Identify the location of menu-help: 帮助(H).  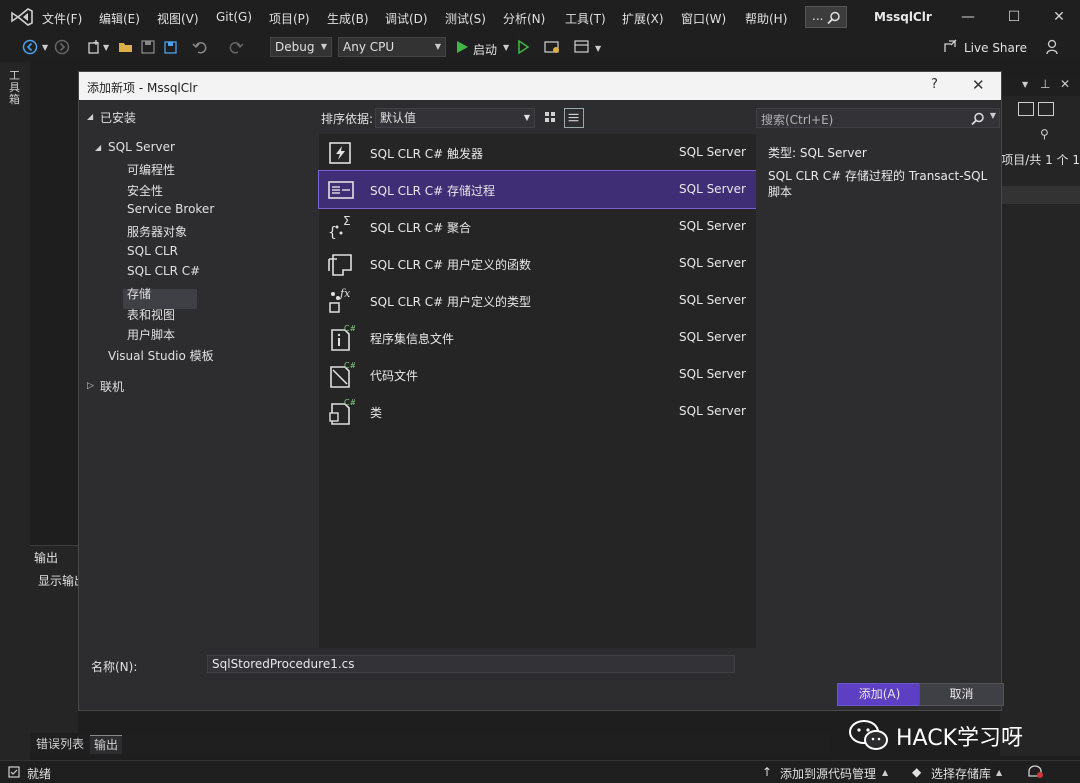
(766, 18).